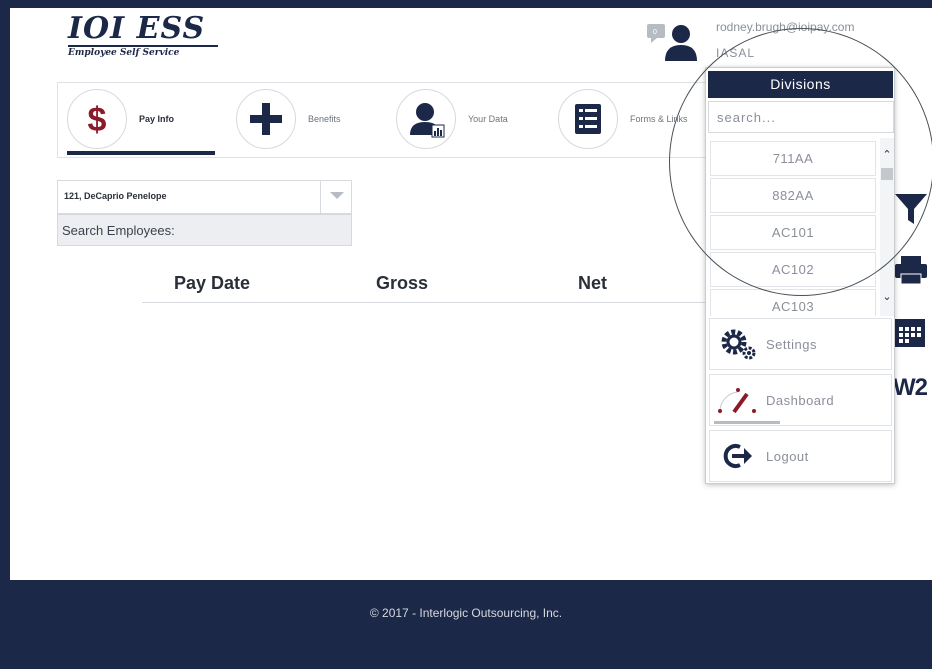 Image resolution: width=932 pixels, height=669 pixels. I want to click on division-item: AC103, so click(793, 302).